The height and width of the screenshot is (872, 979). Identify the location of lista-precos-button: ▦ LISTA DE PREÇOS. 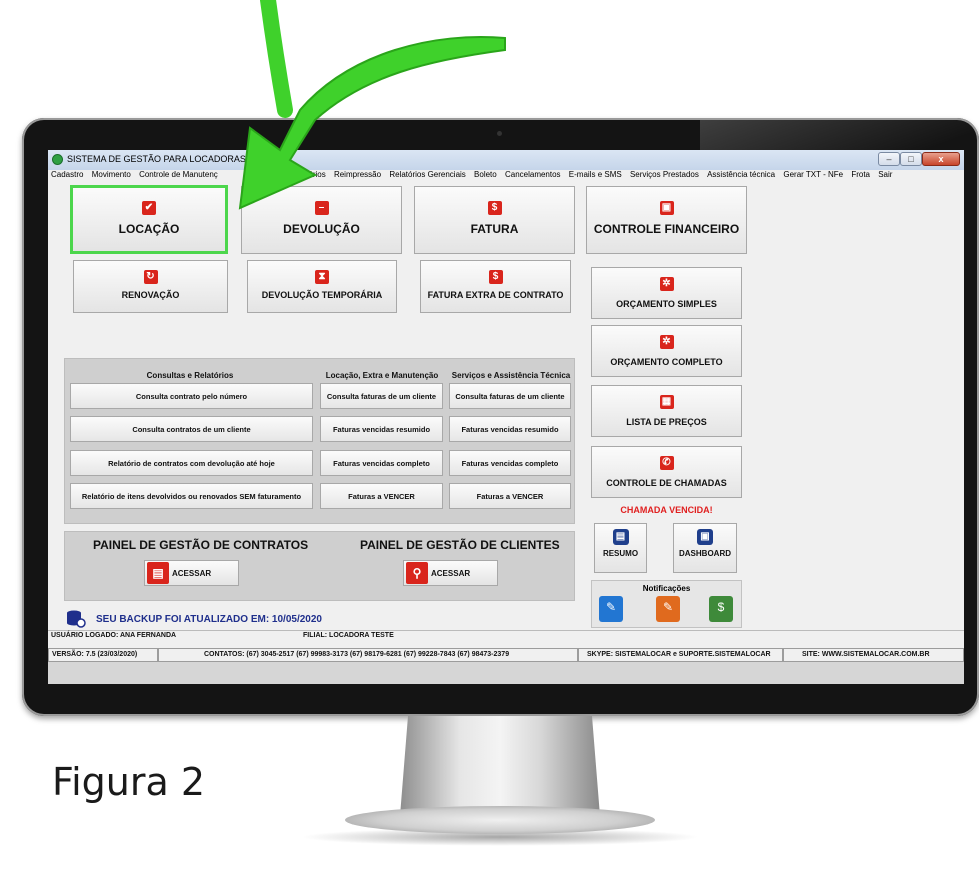
(666, 411).